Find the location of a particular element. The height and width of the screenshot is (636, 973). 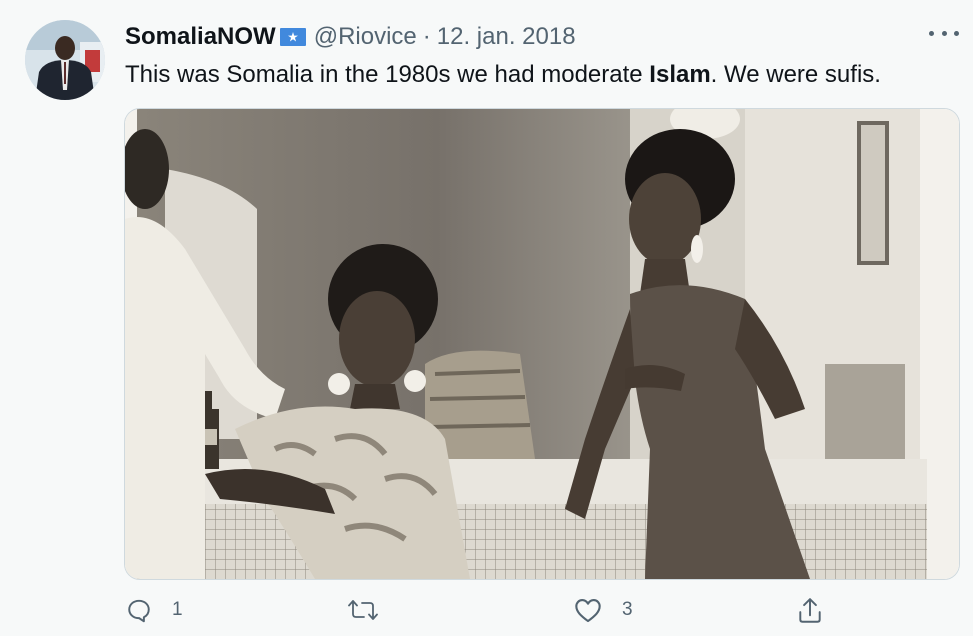

share-button is located at coordinates (810, 611).